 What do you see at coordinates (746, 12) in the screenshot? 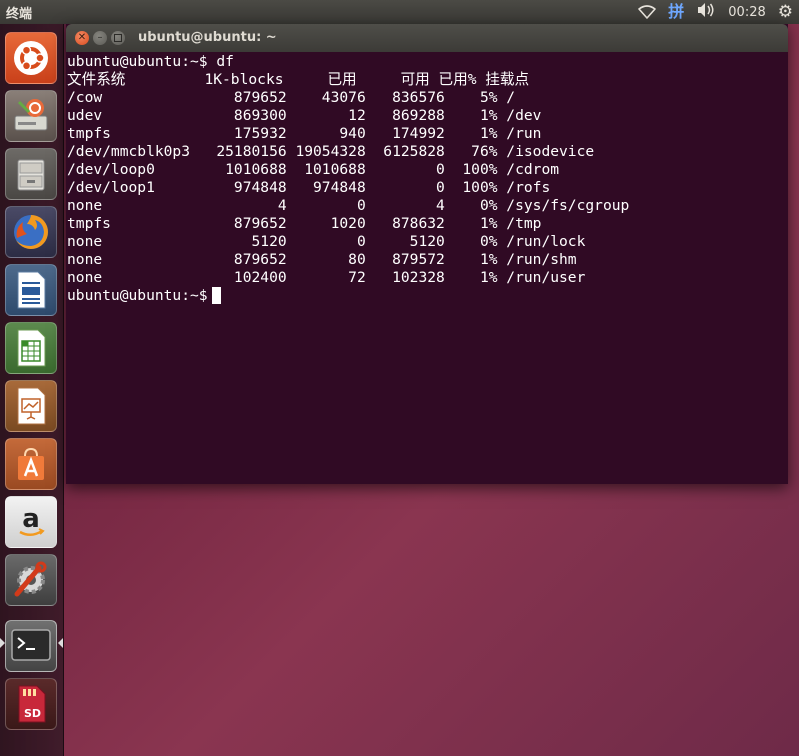
I see `clock: 00:28` at bounding box center [746, 12].